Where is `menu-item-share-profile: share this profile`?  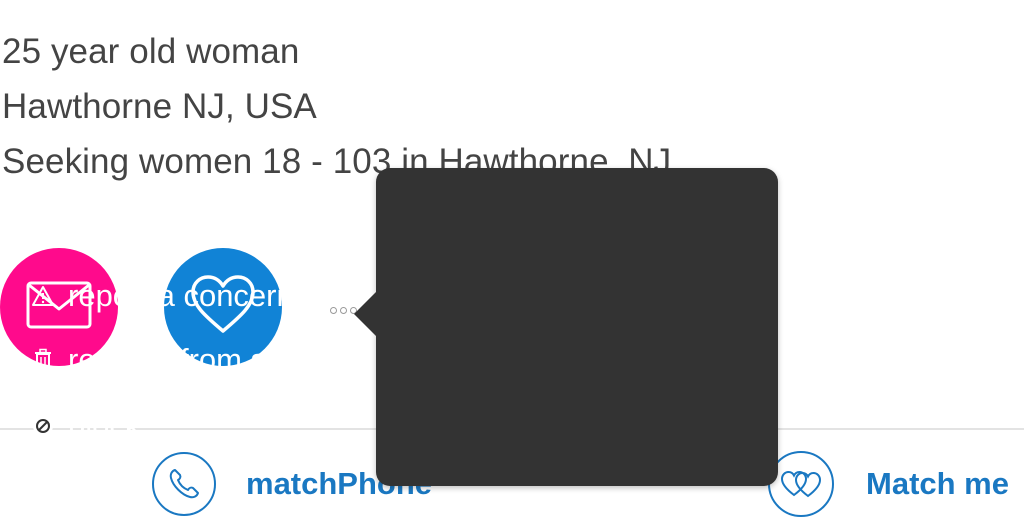 menu-item-share-profile: share this profile is located at coordinates (162, 230).